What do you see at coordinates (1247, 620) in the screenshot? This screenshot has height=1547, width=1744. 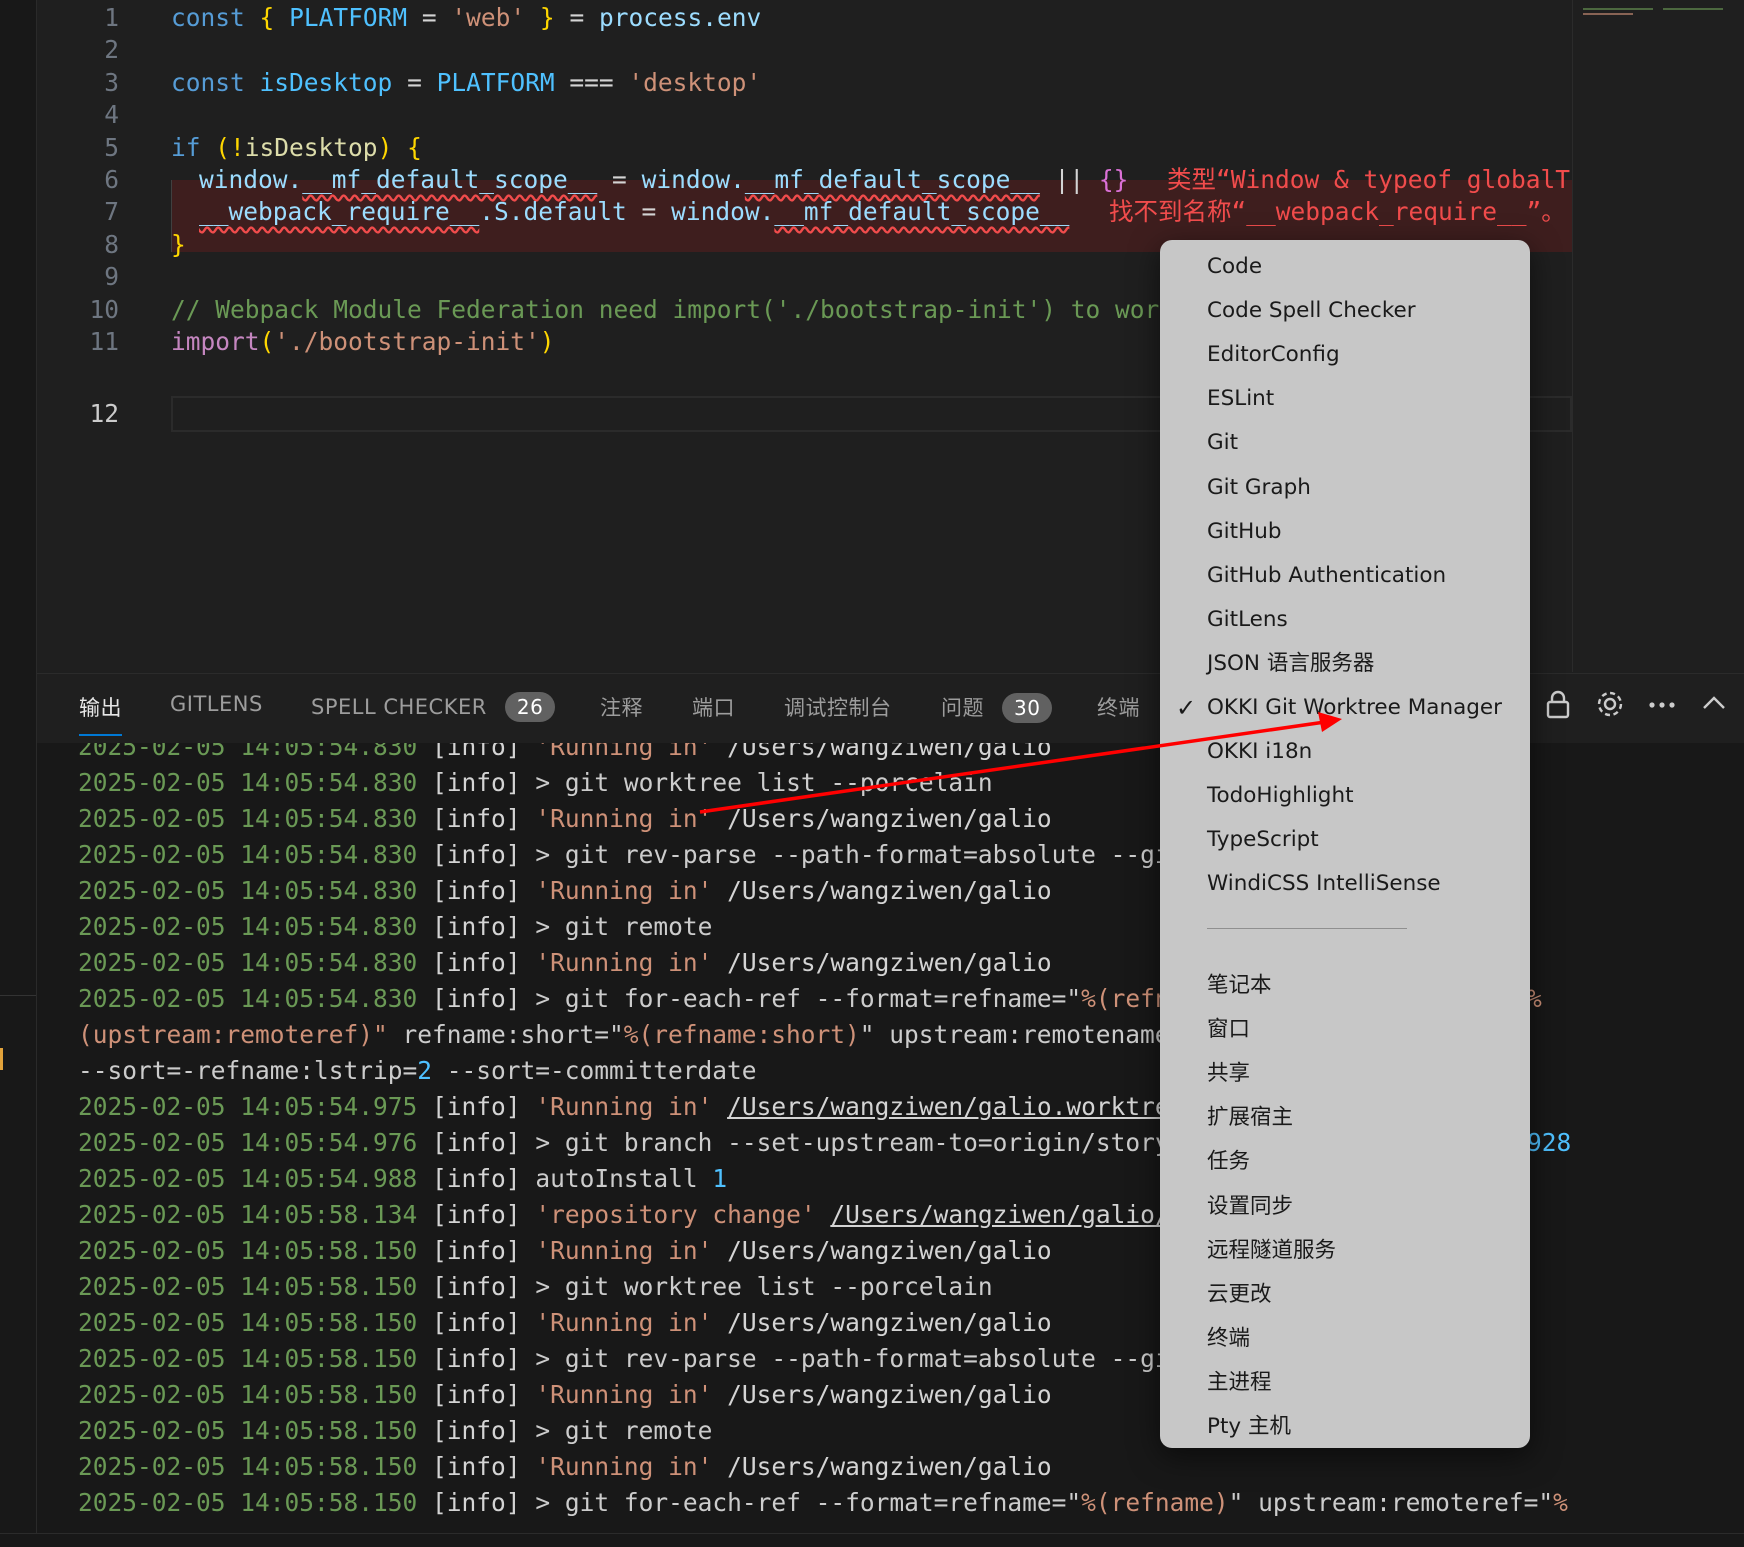 I see `menu-item: GitLens` at bounding box center [1247, 620].